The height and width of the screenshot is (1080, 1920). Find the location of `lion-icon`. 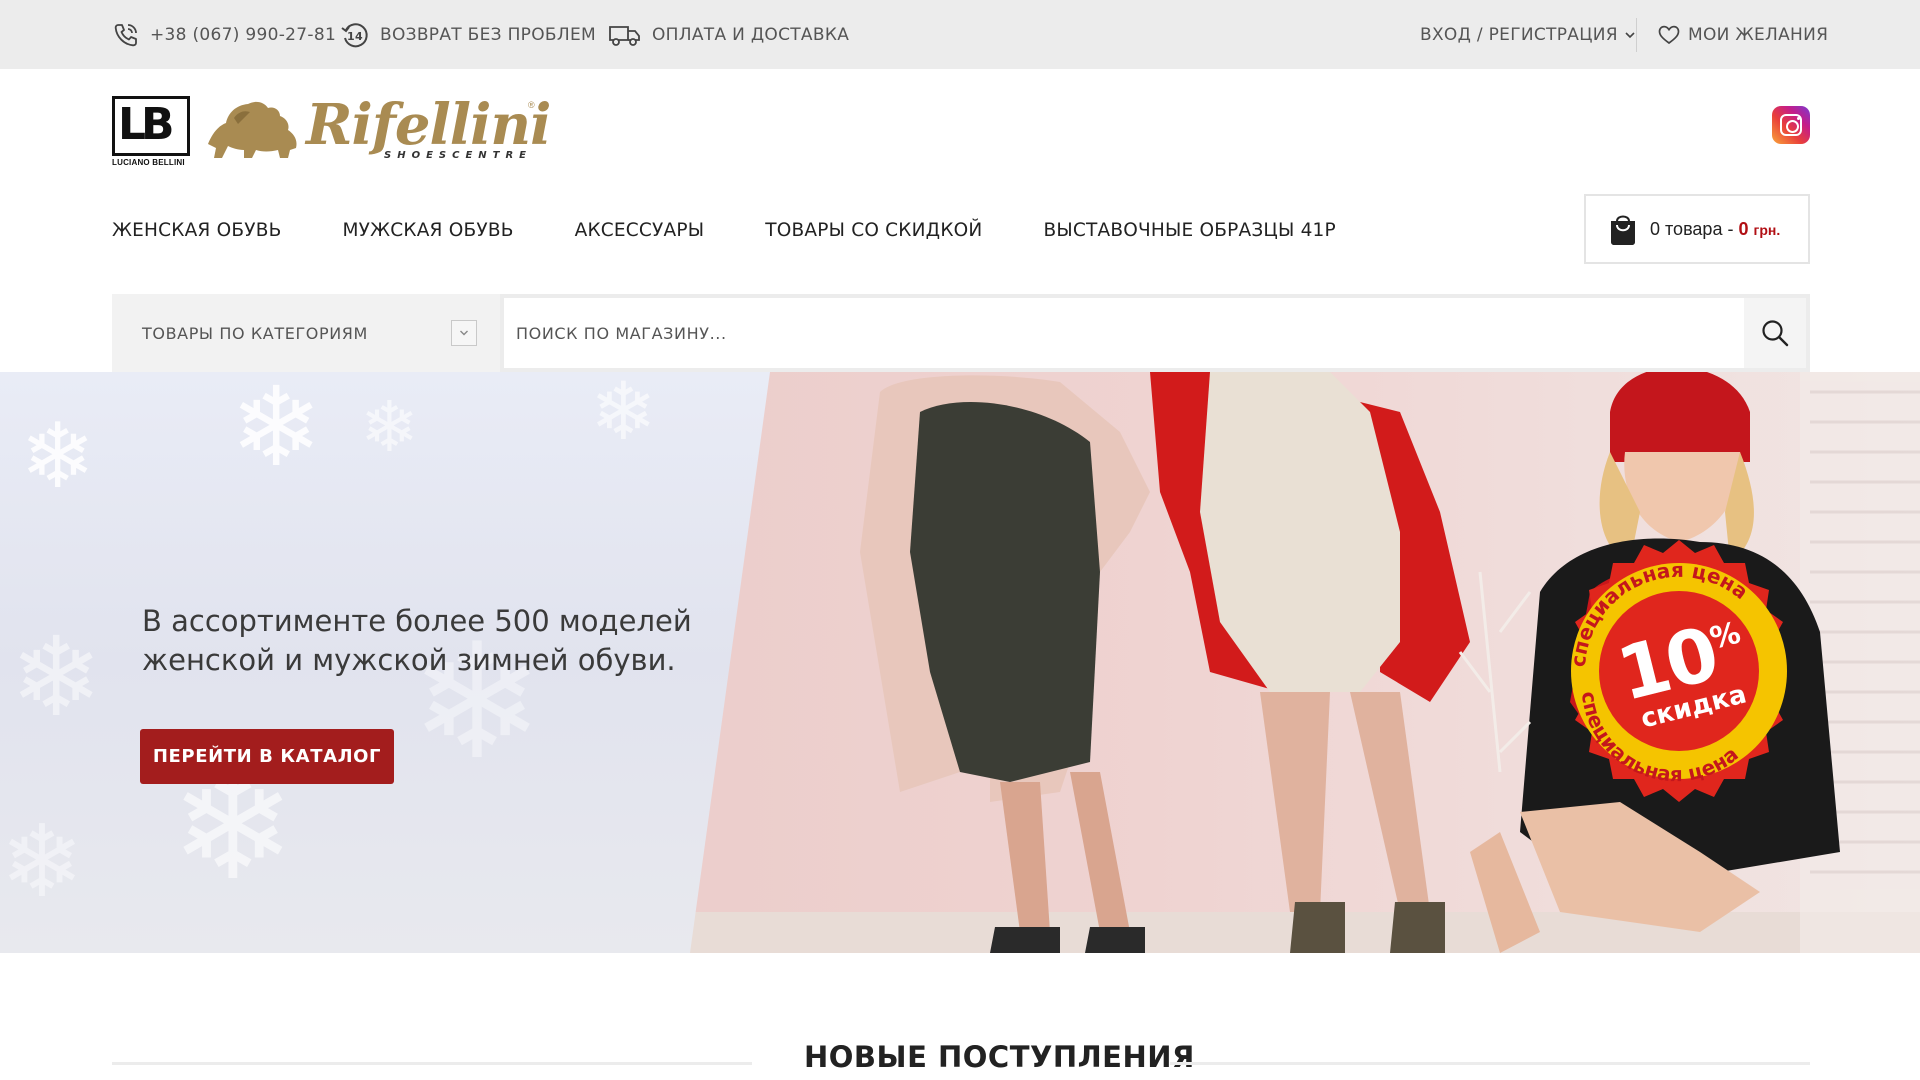

lion-icon is located at coordinates (252, 129).